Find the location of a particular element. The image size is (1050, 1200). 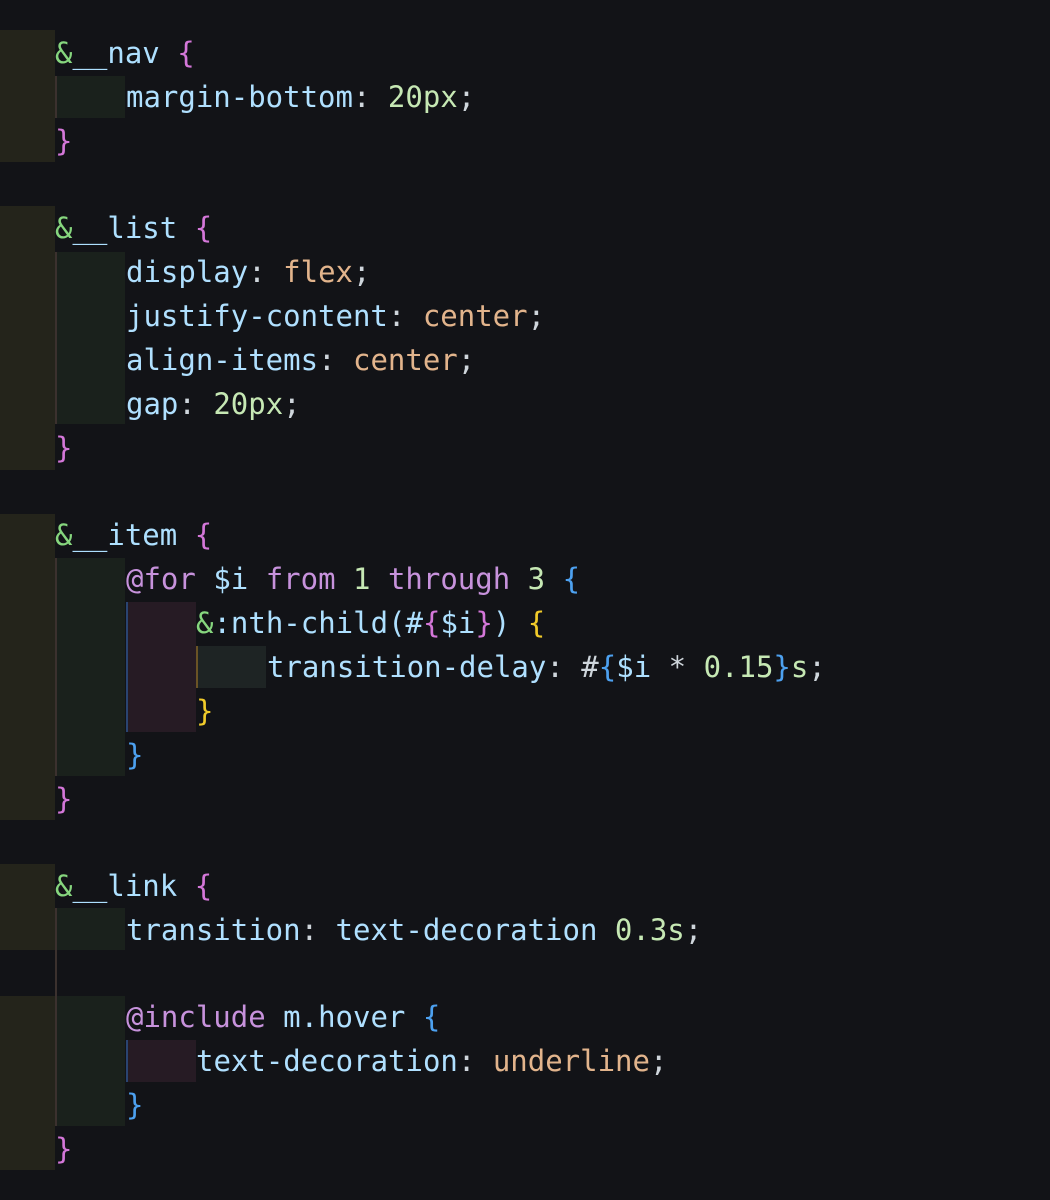

code-token: 0.15 is located at coordinates (738, 667).